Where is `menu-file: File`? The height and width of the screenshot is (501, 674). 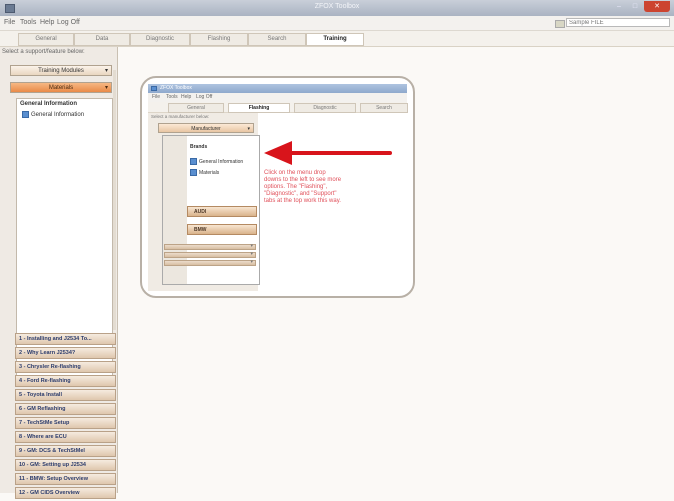
menu-file: File is located at coordinates (9, 22).